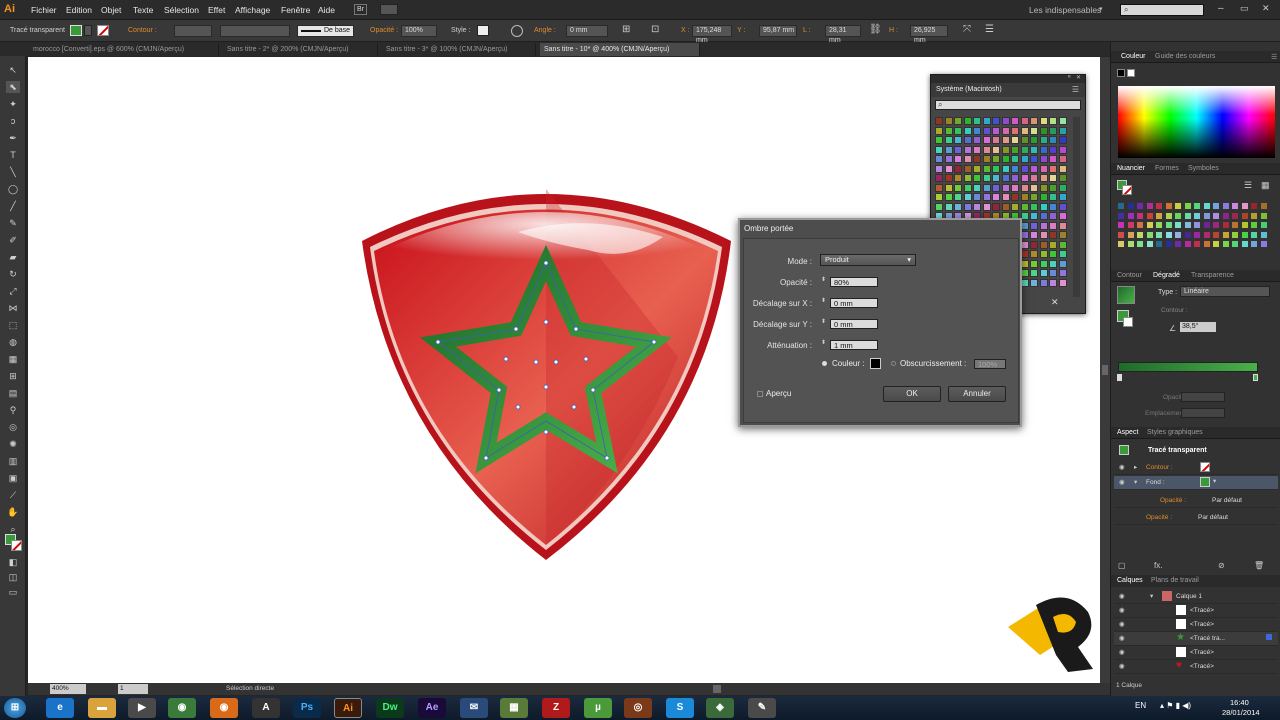 The width and height of the screenshot is (1280, 720). What do you see at coordinates (13, 325) in the screenshot?
I see `free-transform-icon: ⬚` at bounding box center [13, 325].